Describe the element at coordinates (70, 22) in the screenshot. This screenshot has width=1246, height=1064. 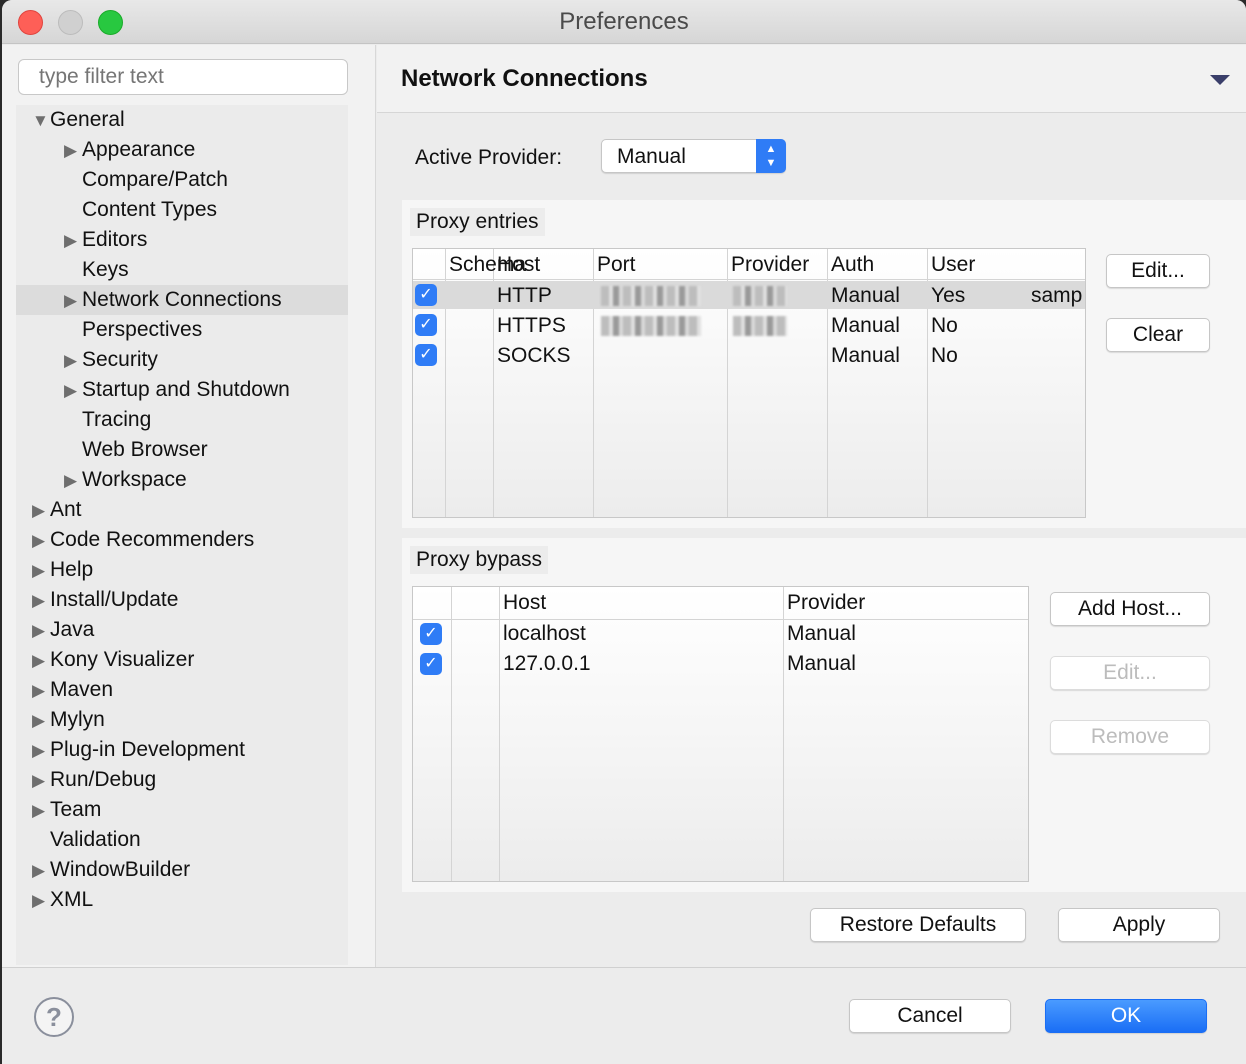
I see `minimize-window-button` at that location.